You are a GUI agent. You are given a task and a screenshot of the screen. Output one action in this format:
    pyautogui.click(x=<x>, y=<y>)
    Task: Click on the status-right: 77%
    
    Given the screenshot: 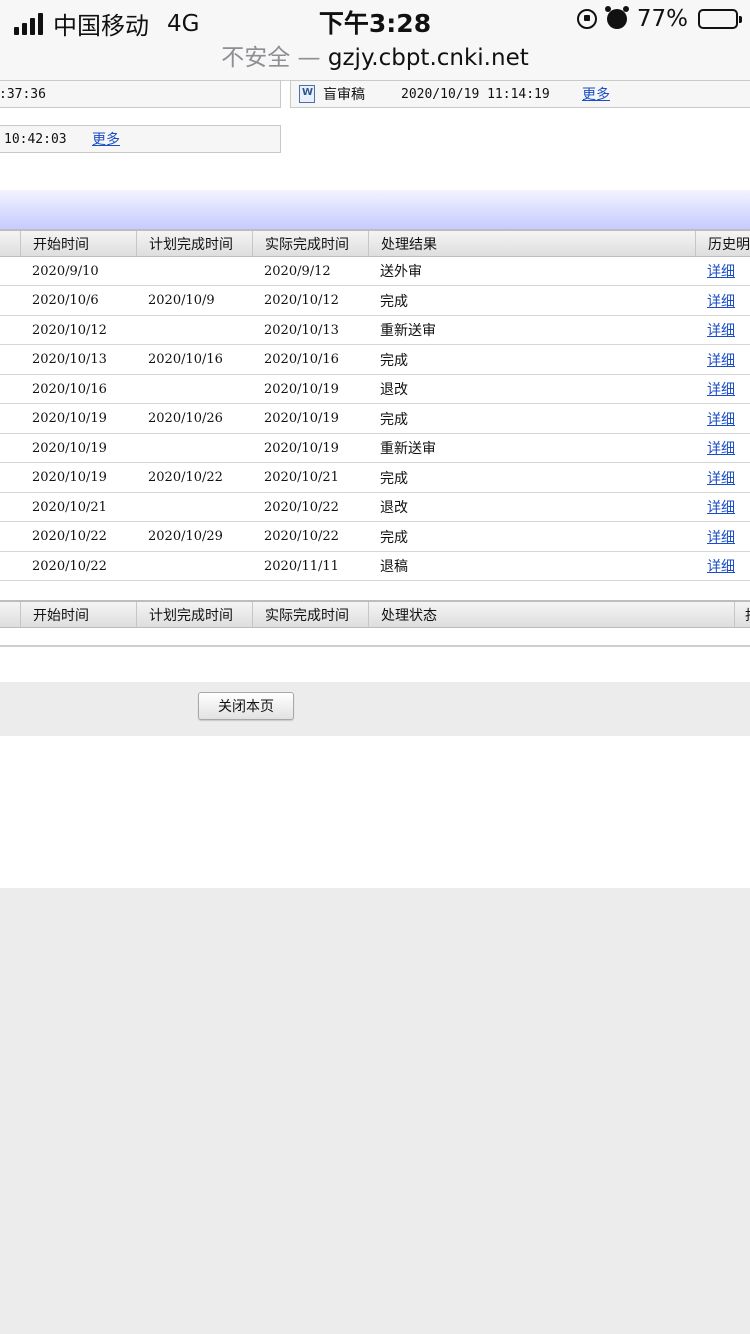 What is the action you would take?
    pyautogui.click(x=659, y=19)
    